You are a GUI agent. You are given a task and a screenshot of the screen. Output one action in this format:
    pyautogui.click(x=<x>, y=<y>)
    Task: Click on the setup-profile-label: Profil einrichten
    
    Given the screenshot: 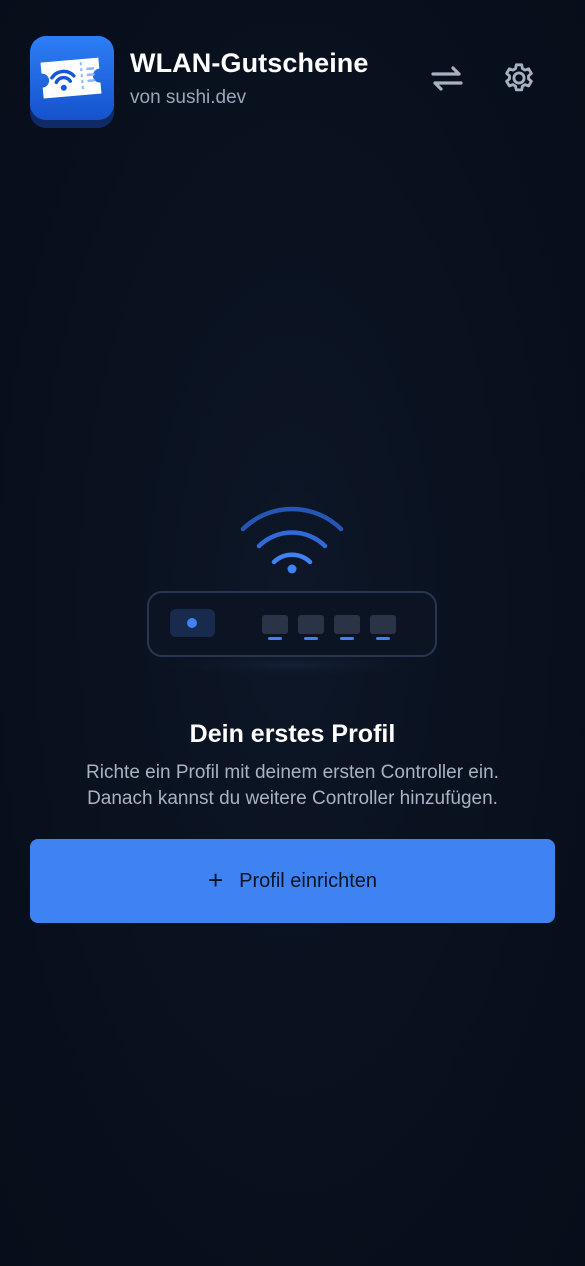 What is the action you would take?
    pyautogui.click(x=308, y=880)
    